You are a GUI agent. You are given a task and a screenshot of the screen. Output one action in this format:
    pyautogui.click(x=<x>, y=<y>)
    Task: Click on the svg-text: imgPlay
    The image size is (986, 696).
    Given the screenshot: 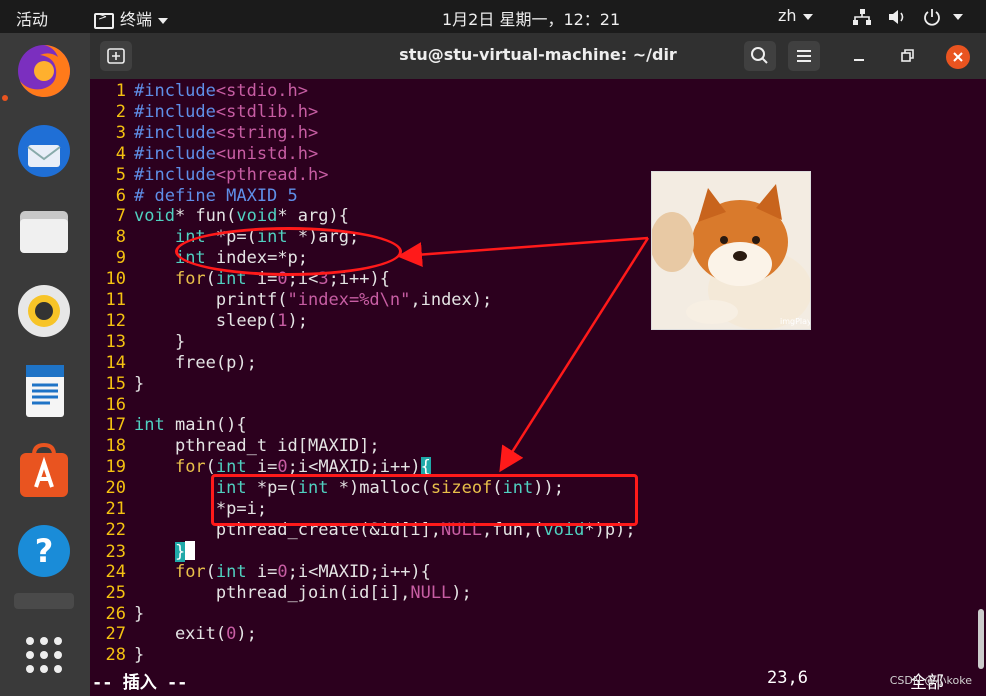 What is the action you would take?
    pyautogui.click(x=795, y=321)
    